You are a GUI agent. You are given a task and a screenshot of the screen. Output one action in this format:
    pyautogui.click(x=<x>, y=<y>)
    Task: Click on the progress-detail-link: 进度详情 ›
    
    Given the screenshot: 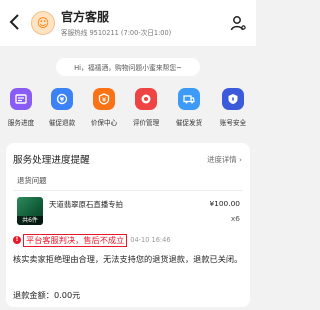 What is the action you would take?
    pyautogui.click(x=224, y=159)
    